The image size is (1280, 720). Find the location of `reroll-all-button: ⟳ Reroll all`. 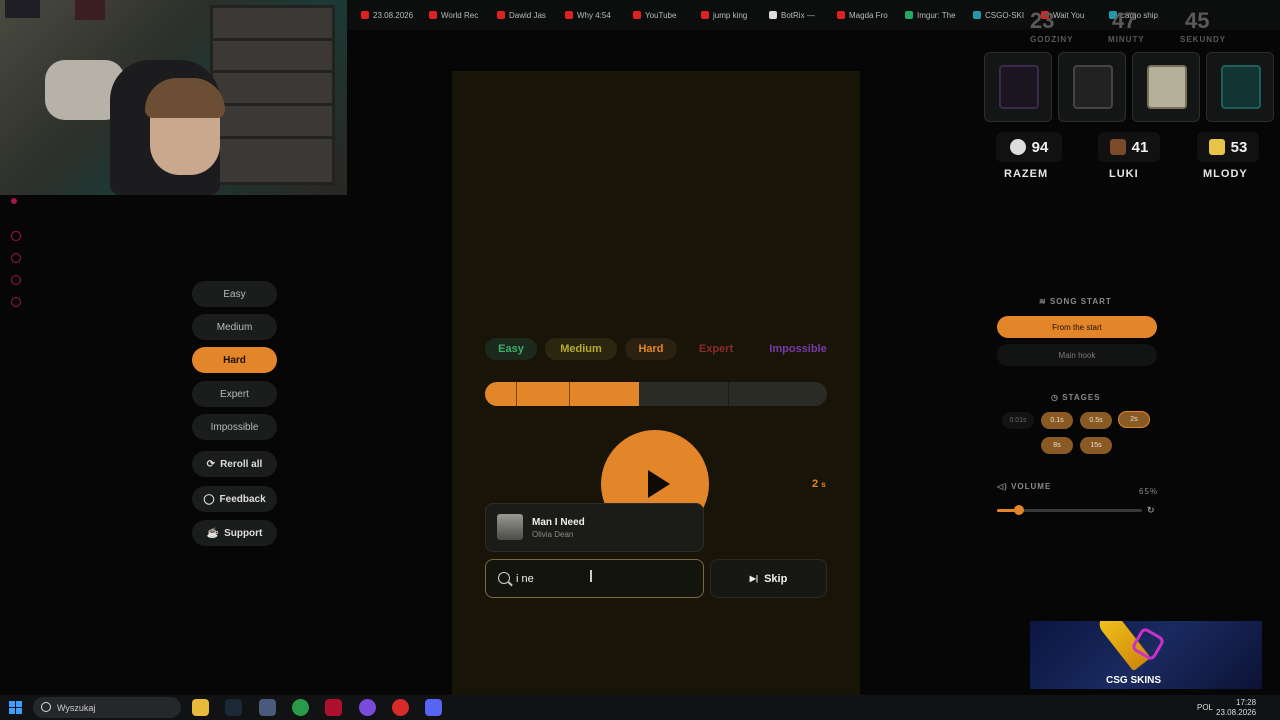

reroll-all-button: ⟳ Reroll all is located at coordinates (234, 464).